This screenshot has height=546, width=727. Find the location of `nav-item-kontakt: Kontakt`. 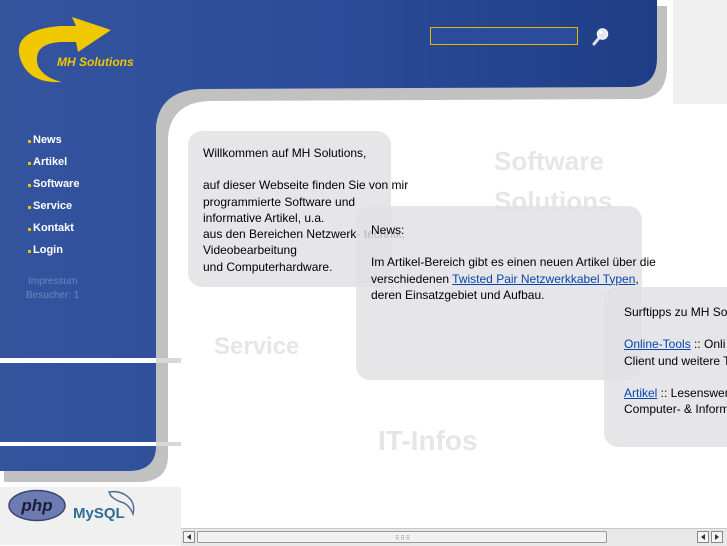

nav-item-kontakt: Kontakt is located at coordinates (53, 228).